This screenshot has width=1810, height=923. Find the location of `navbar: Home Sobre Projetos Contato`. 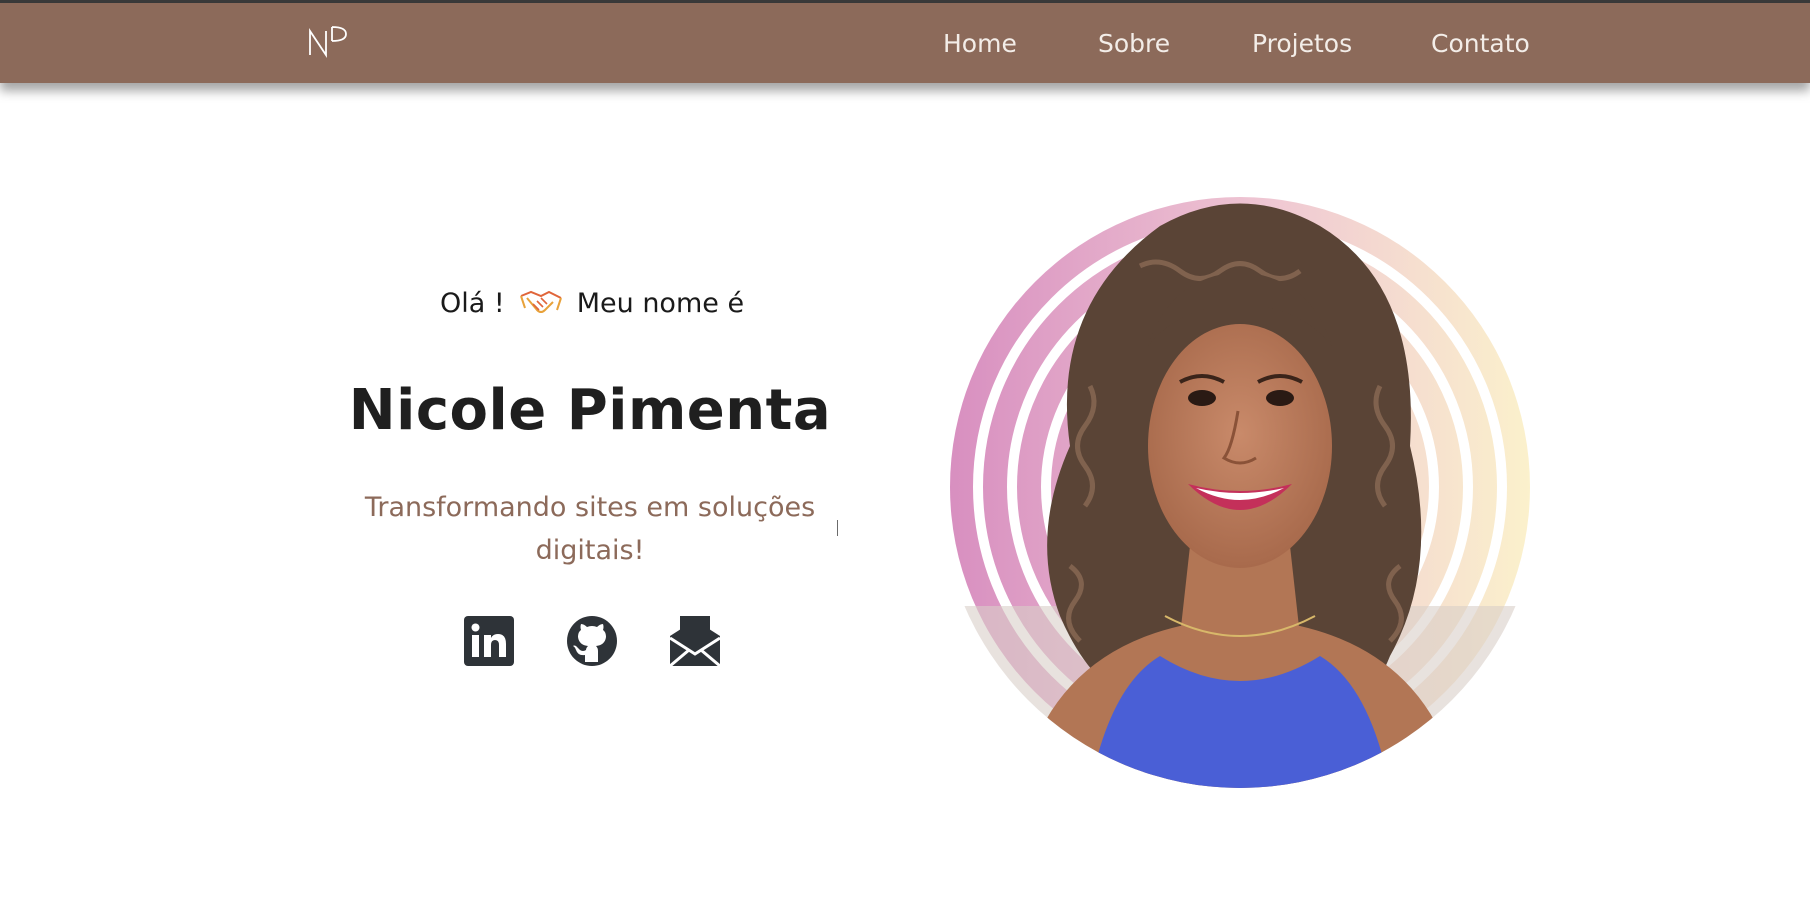

navbar: Home Sobre Projetos Contato is located at coordinates (905, 43).